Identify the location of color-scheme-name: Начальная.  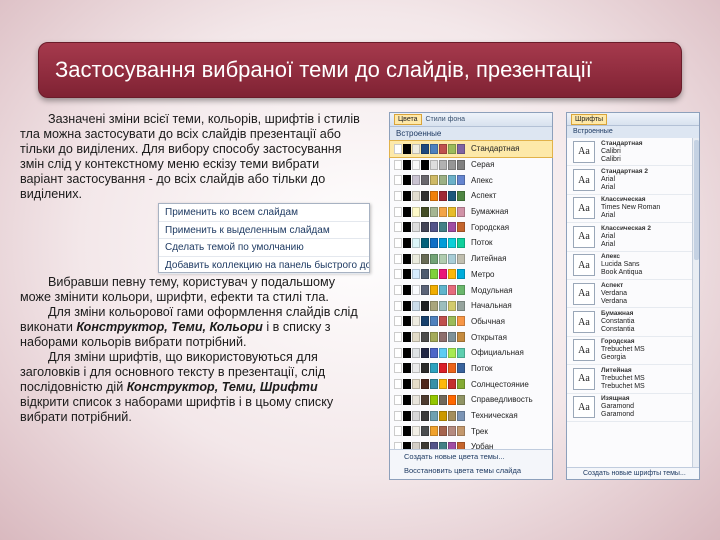
(491, 306).